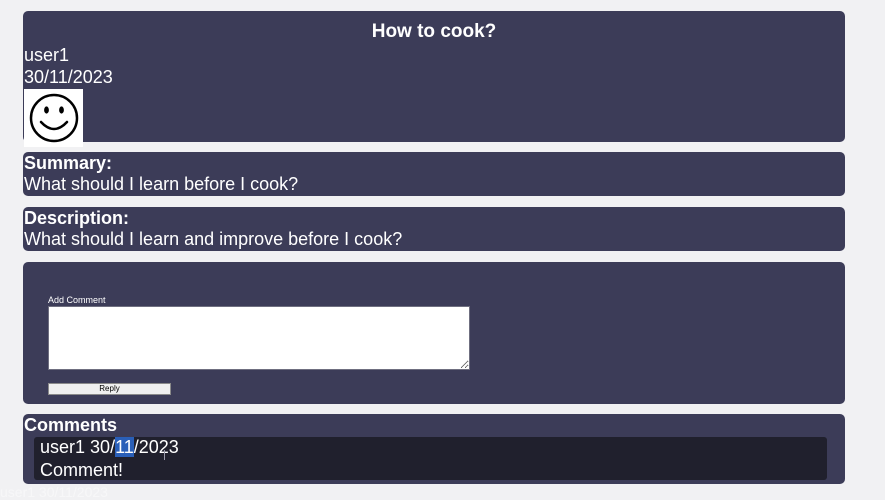  What do you see at coordinates (63, 447) in the screenshot?
I see `comment-author: user1` at bounding box center [63, 447].